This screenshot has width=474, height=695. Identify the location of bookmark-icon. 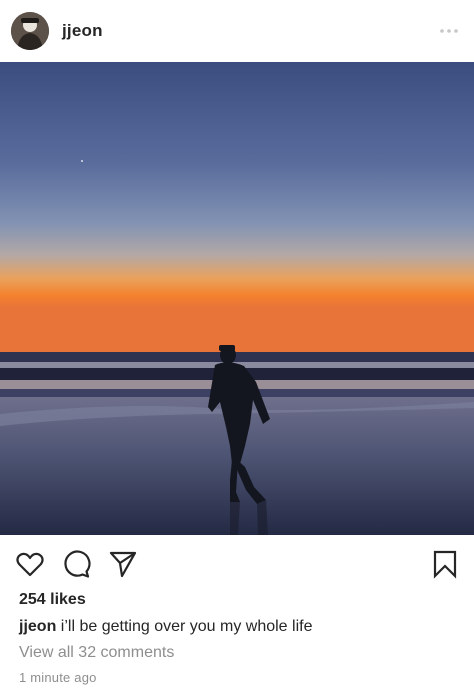
(445, 564).